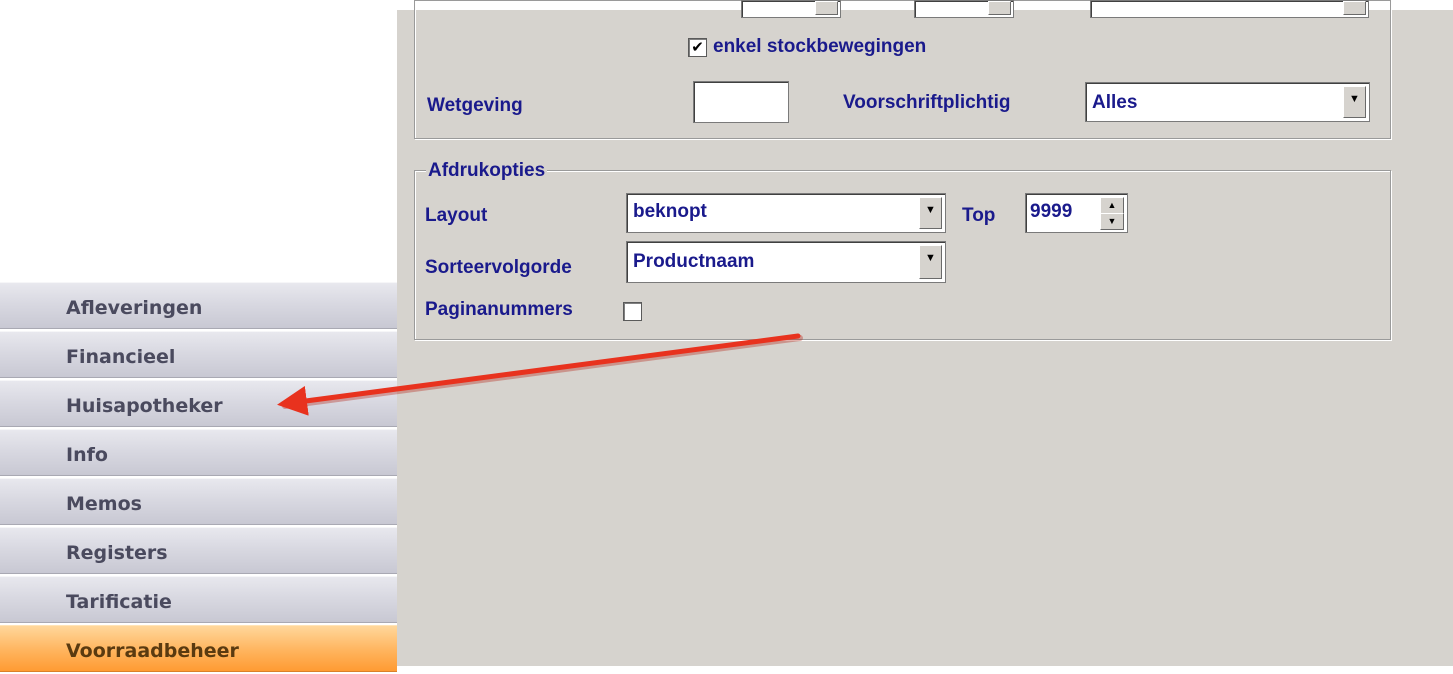 The height and width of the screenshot is (674, 1453). What do you see at coordinates (1115, 102) in the screenshot?
I see `voorschrift-value: Alles` at bounding box center [1115, 102].